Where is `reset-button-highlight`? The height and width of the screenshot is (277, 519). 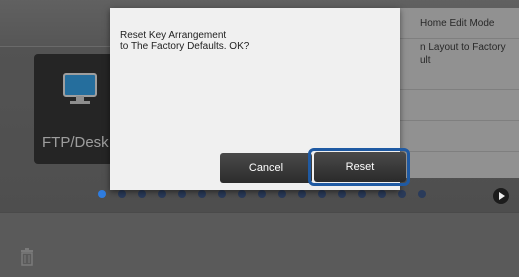 reset-button-highlight is located at coordinates (359, 167).